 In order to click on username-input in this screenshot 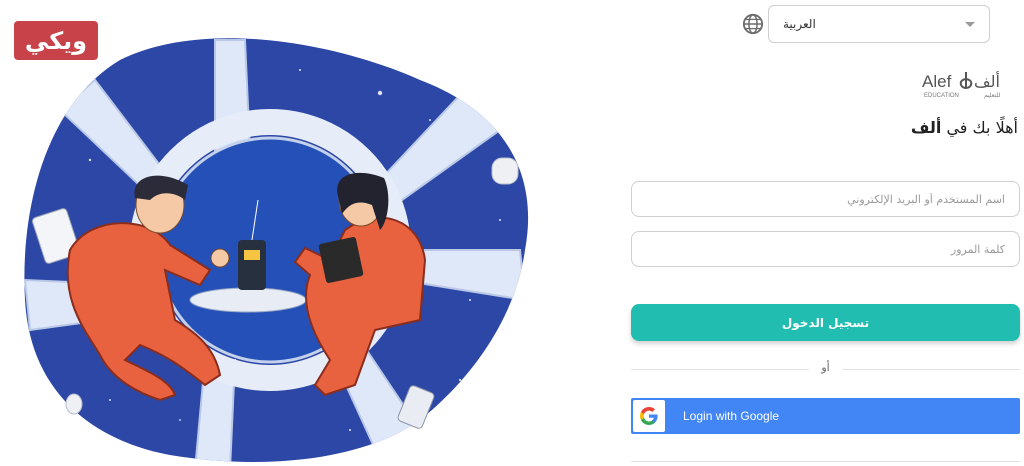, I will do `click(825, 199)`.